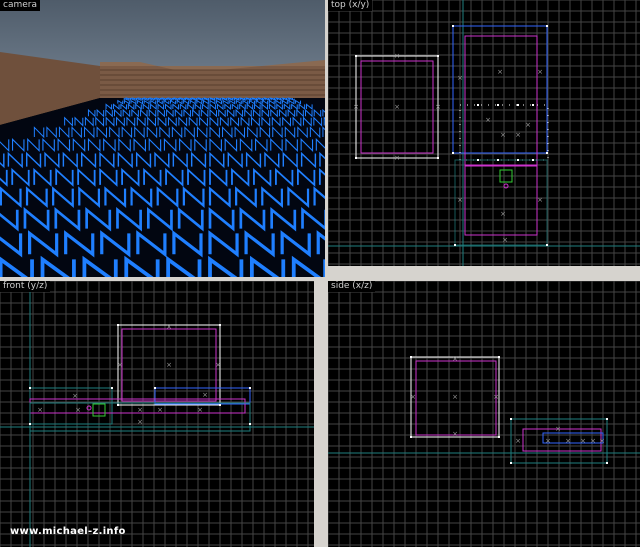  Describe the element at coordinates (352, 286) in the screenshot. I see `side-label: side (x/z)` at that location.